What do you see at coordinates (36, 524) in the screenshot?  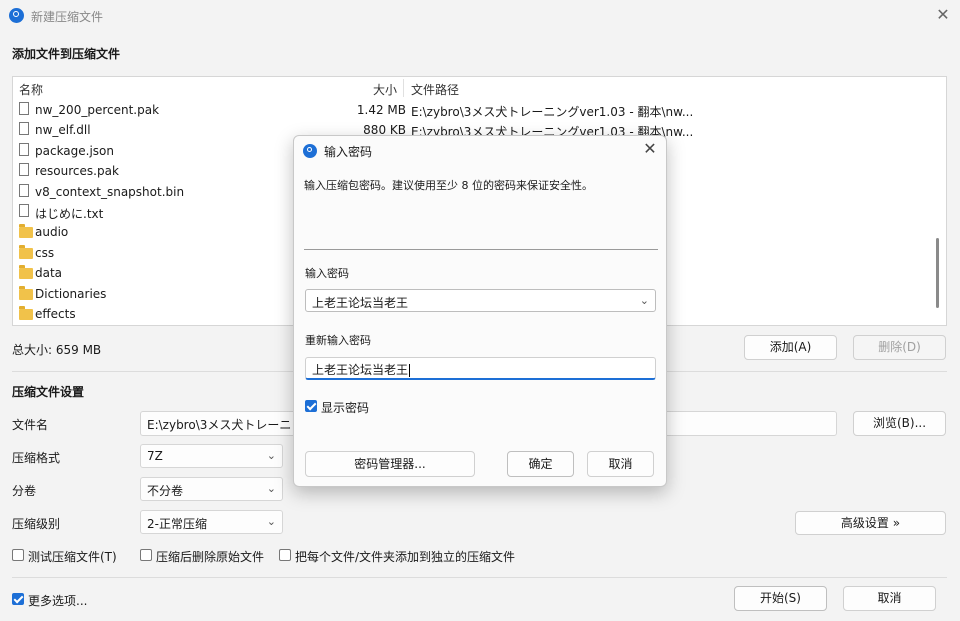 I see `level-label: 压缩级别` at bounding box center [36, 524].